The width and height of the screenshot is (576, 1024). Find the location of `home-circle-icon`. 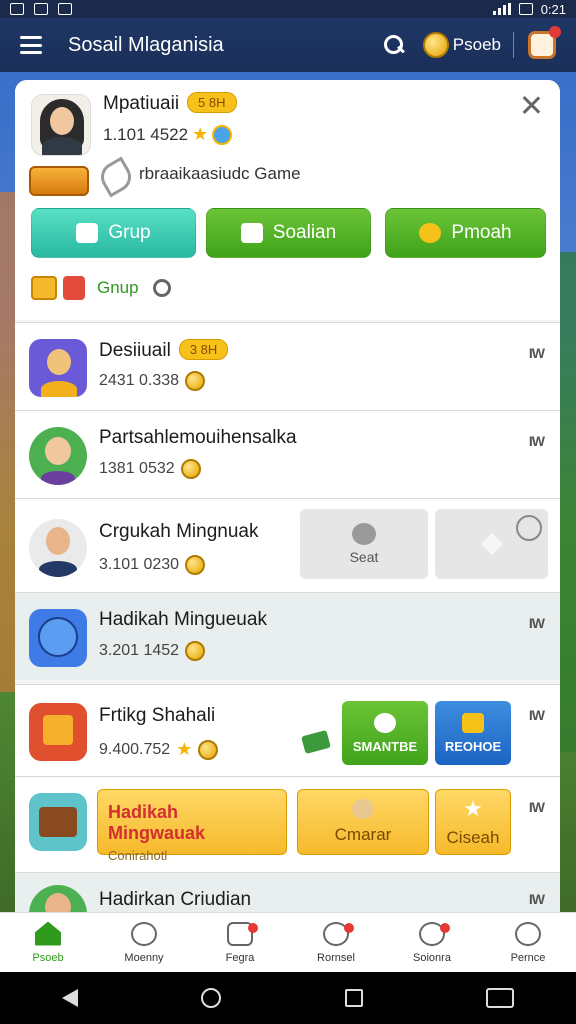

home-circle-icon is located at coordinates (211, 998).